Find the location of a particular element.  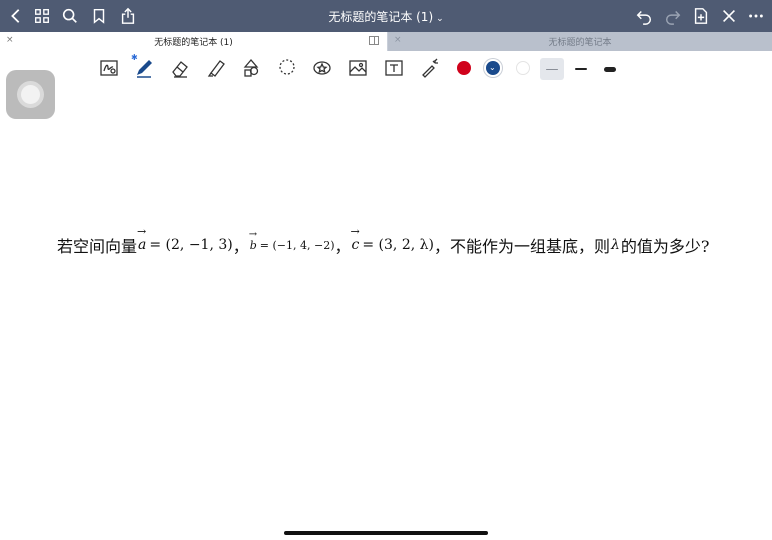

pen-icon is located at coordinates (144, 68).